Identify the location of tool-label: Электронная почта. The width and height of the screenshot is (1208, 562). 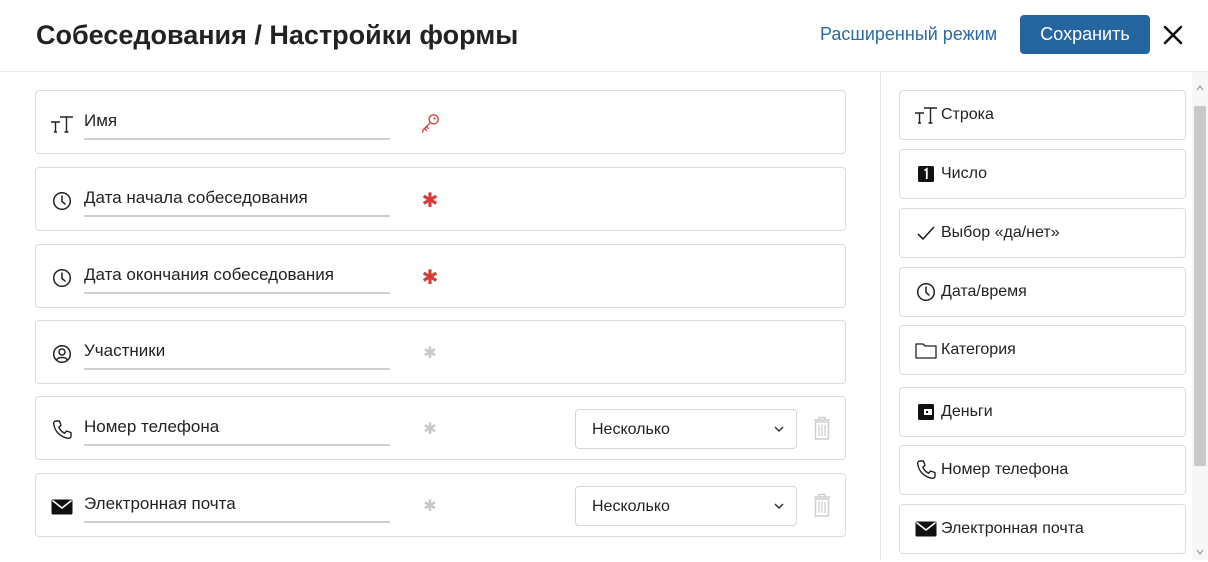
(1012, 528).